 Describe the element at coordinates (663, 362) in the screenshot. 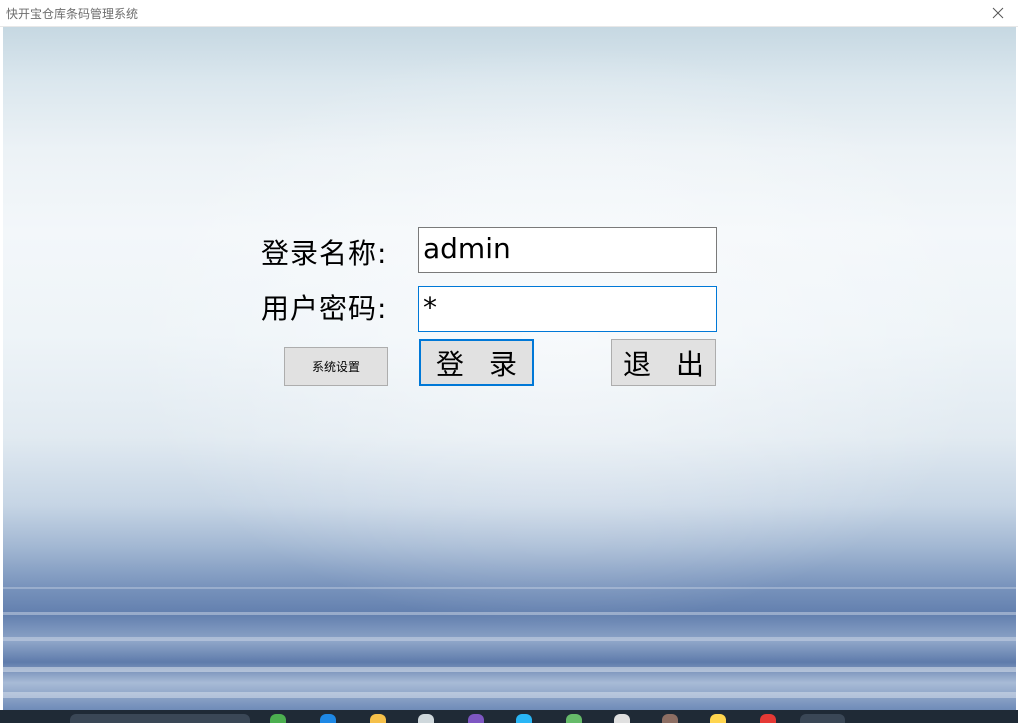

I see `exit-button: 退 出` at that location.